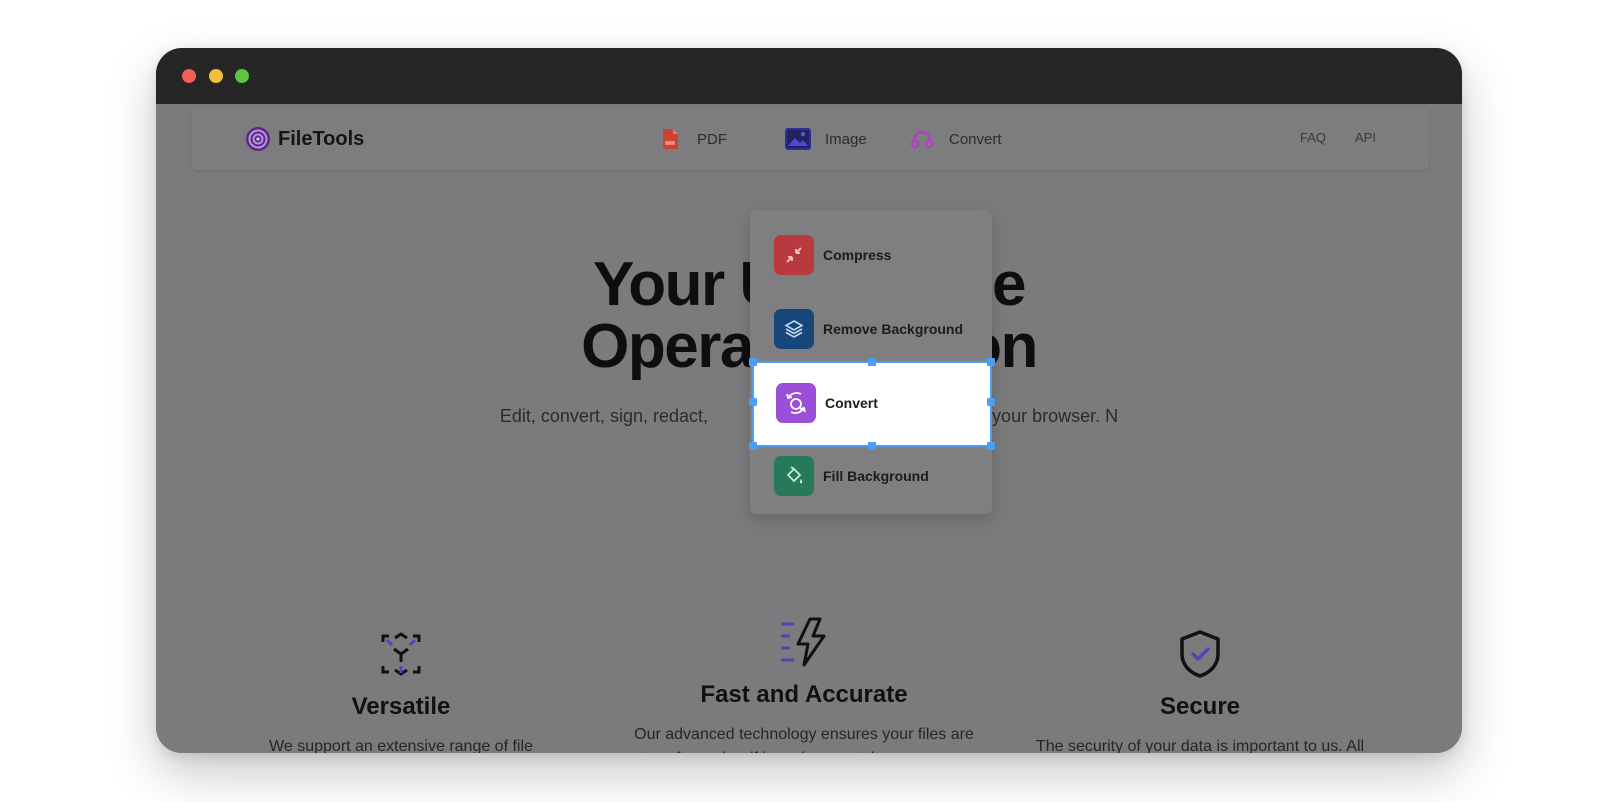 This screenshot has height=802, width=1616. I want to click on dropdown-item-label: Compress, so click(857, 255).